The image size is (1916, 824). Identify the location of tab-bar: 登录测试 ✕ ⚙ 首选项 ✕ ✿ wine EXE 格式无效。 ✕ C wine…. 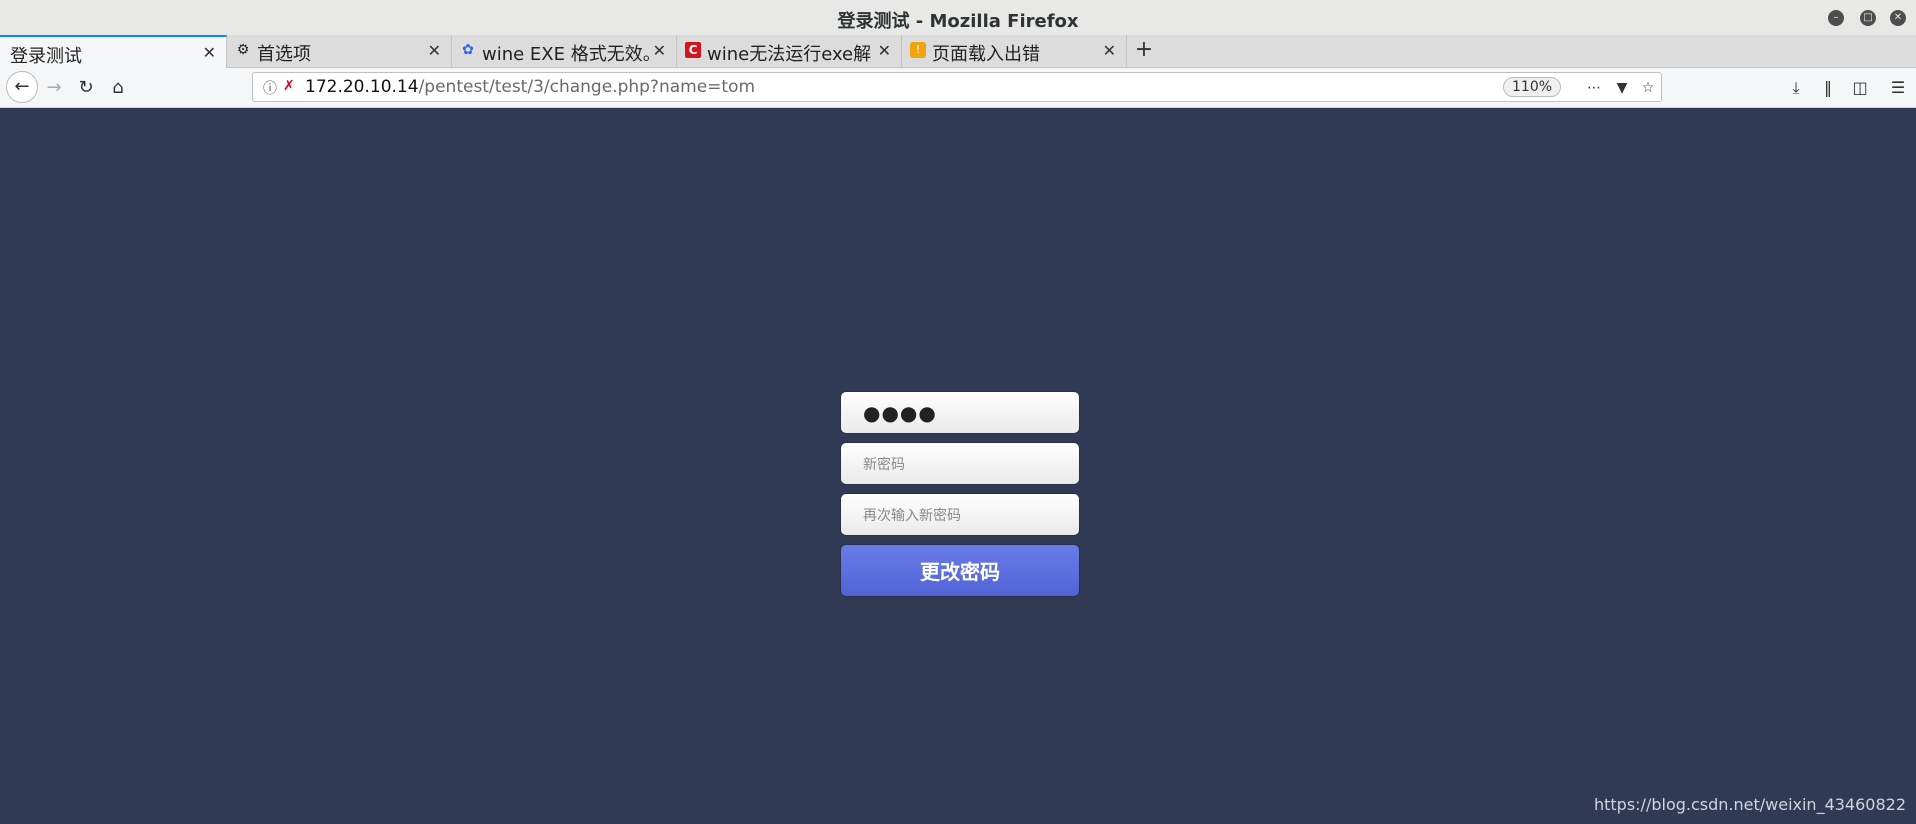
(958, 51).